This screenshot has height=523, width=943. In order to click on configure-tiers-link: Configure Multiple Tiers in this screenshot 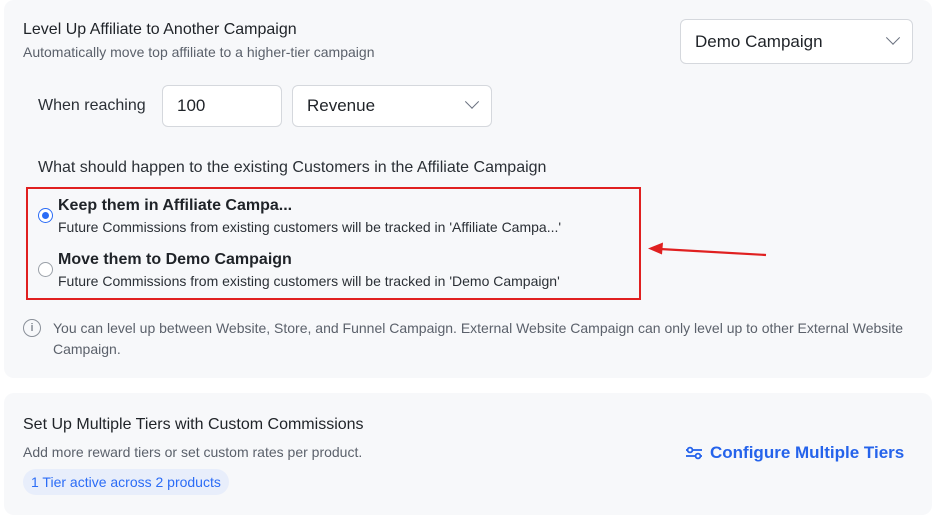, I will do `click(794, 453)`.